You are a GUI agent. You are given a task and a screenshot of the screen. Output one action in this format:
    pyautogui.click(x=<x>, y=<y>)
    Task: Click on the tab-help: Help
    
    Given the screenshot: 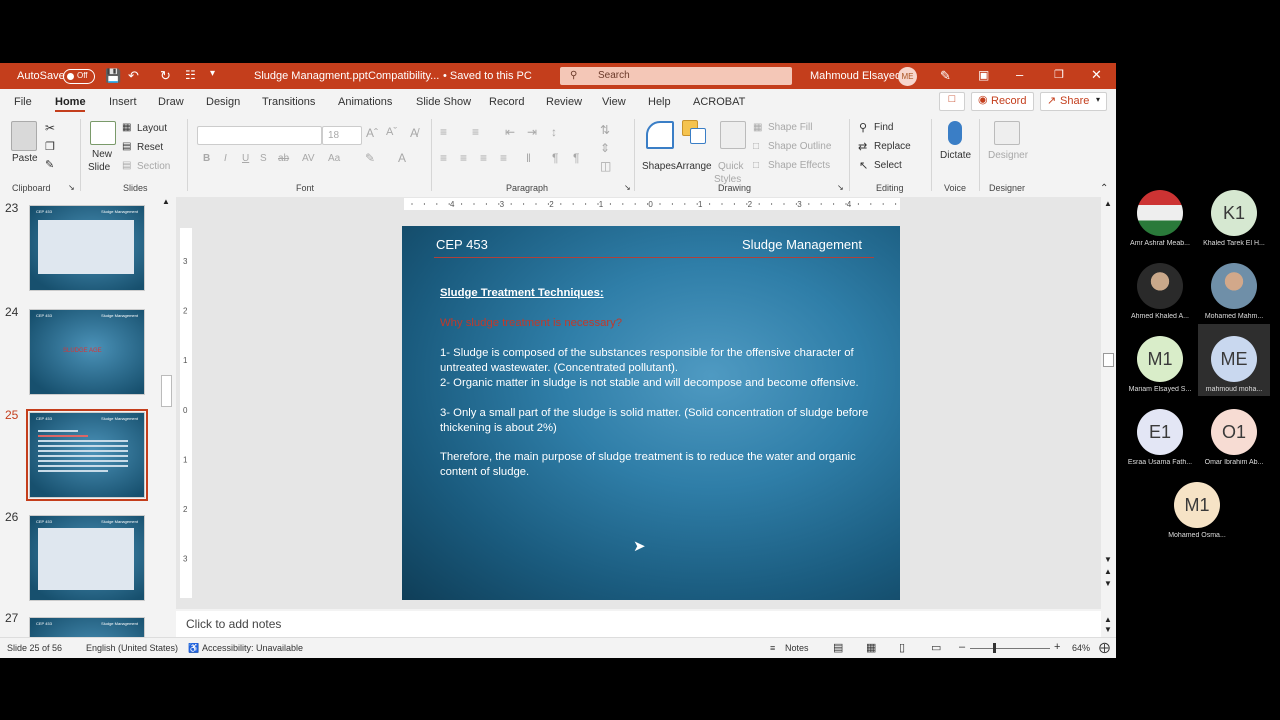 What is the action you would take?
    pyautogui.click(x=659, y=102)
    